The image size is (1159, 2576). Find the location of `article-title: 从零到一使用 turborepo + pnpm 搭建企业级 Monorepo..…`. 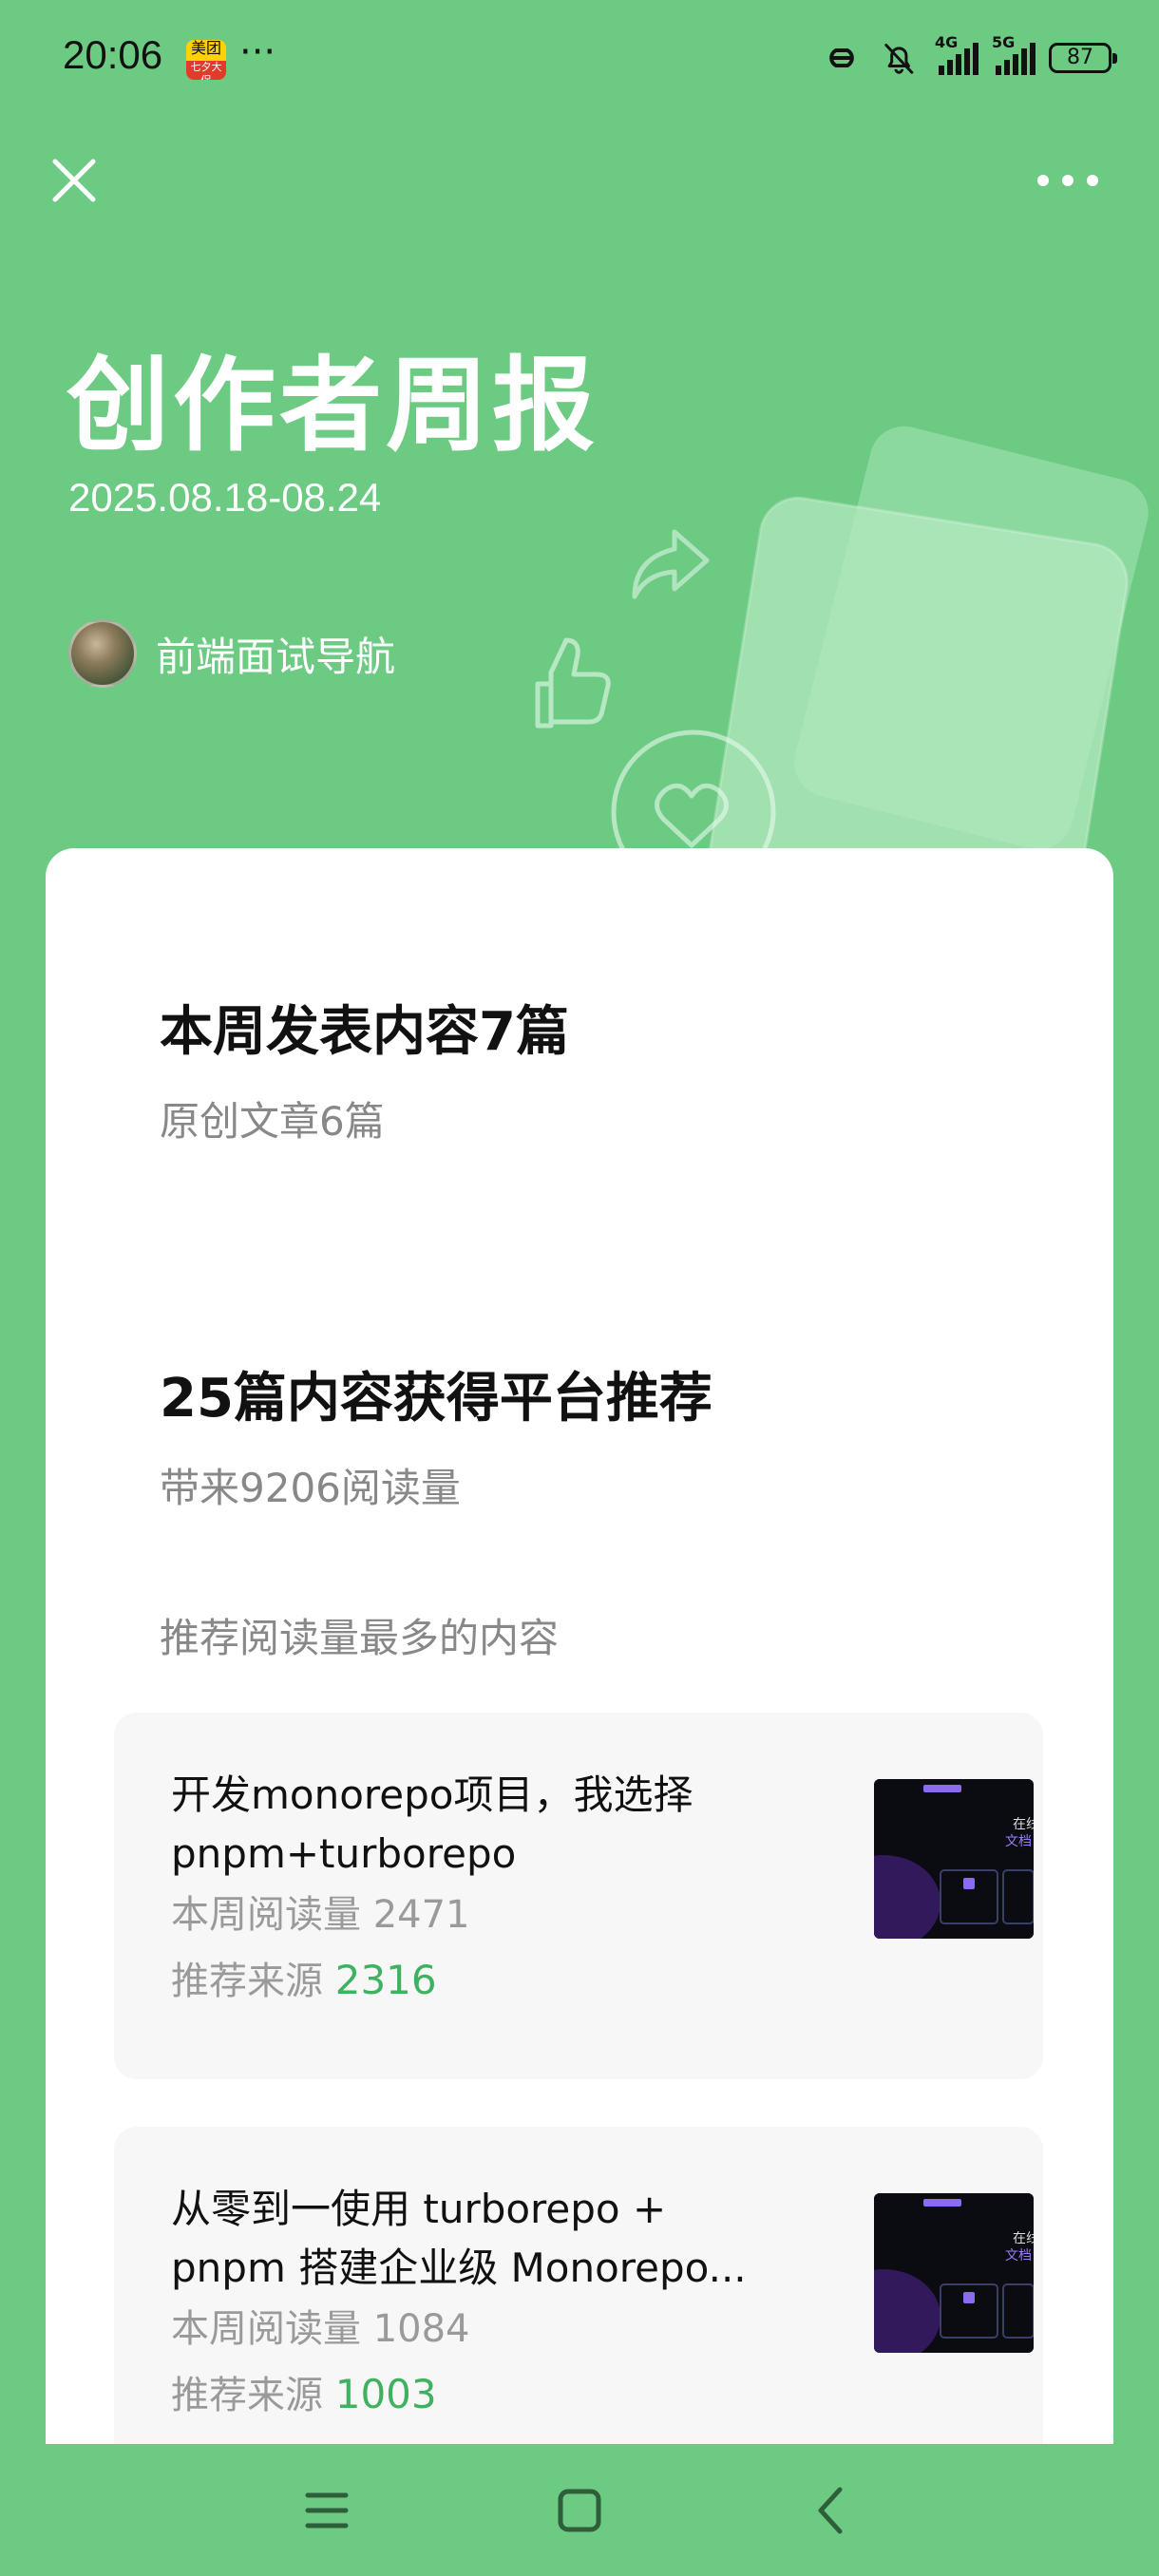

article-title: 从零到一使用 turborepo + pnpm 搭建企业级 Monorepo..… is located at coordinates (465, 2239).